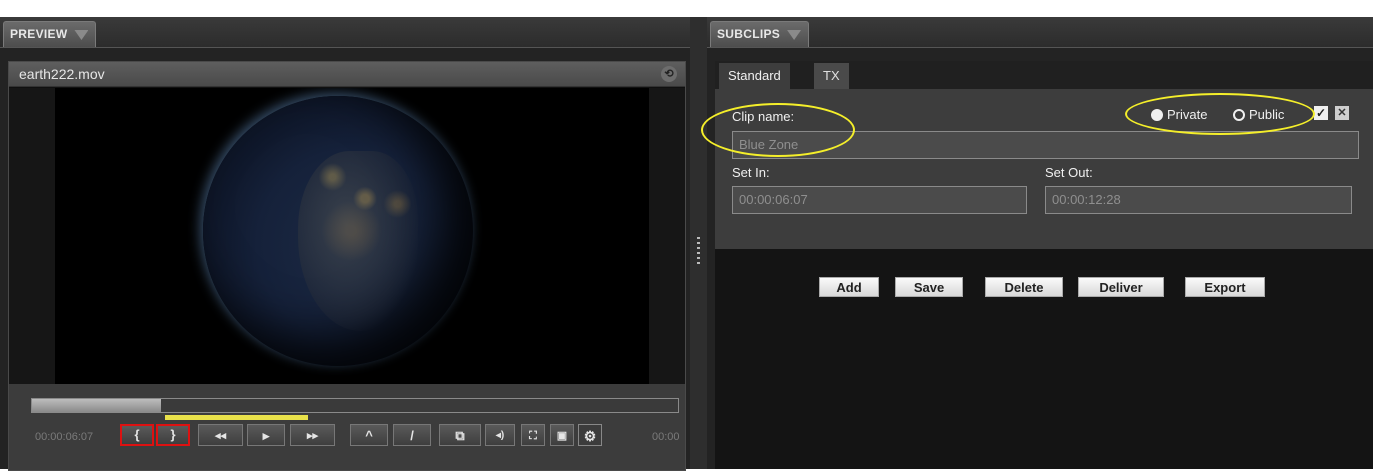  I want to click on scrub-progress, so click(97, 405).